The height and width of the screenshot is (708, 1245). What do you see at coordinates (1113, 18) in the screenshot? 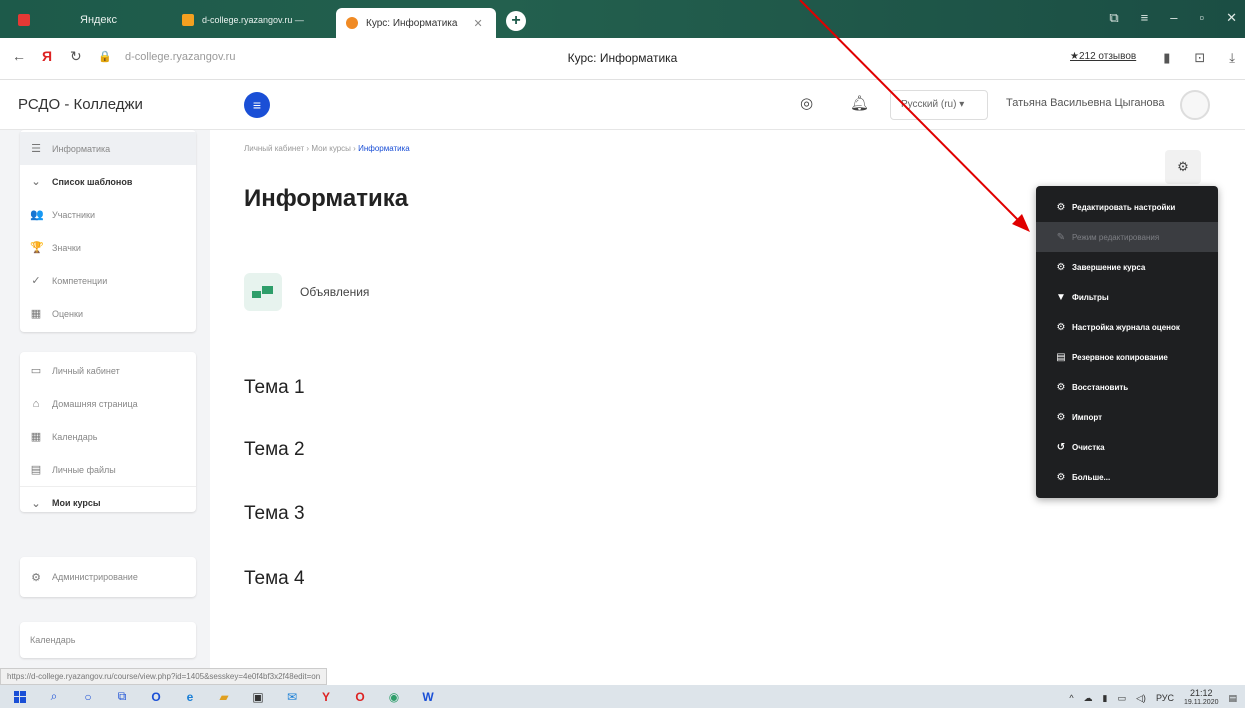
I see `bookmarks-icon: ⧉` at bounding box center [1113, 18].